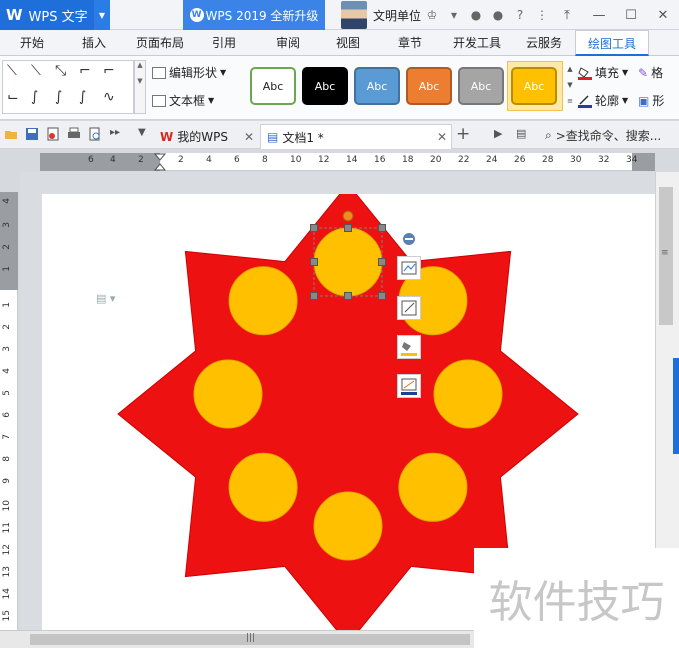 The image size is (679, 648). Describe the element at coordinates (567, 15) in the screenshot. I see `pin-icon: ⤒` at that location.